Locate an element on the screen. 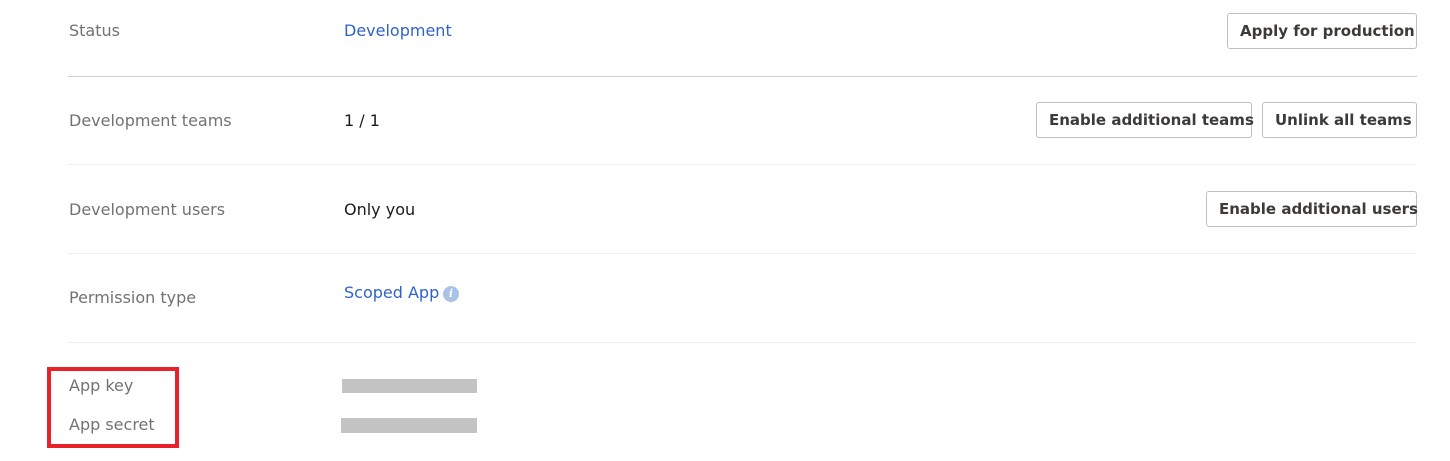 The width and height of the screenshot is (1450, 461). app-key-redacted-value is located at coordinates (409, 386).